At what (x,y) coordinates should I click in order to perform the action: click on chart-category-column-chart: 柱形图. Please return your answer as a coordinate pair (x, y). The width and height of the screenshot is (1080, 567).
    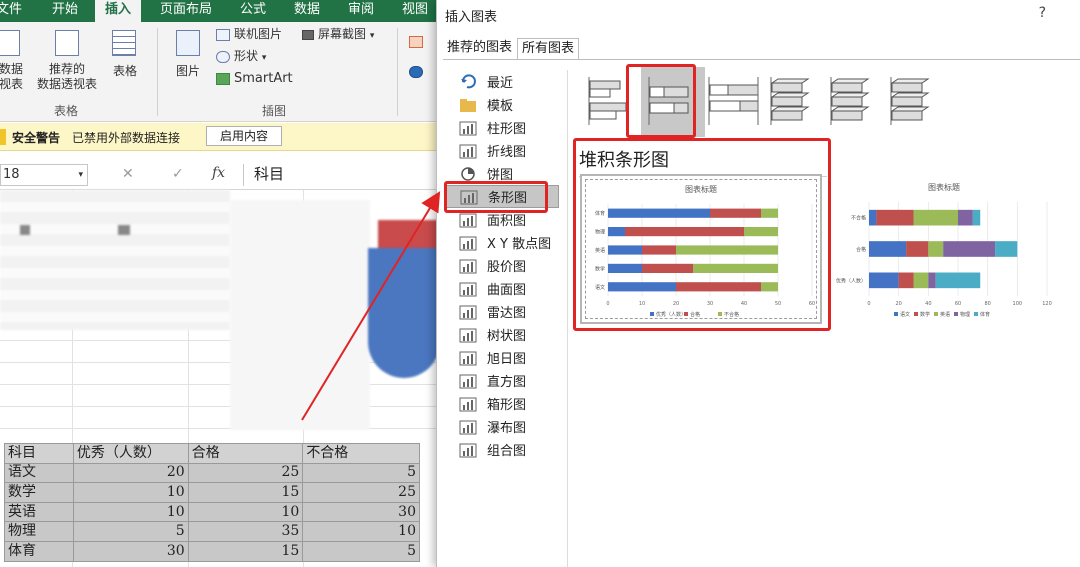
    Looking at the image, I should click on (502, 127).